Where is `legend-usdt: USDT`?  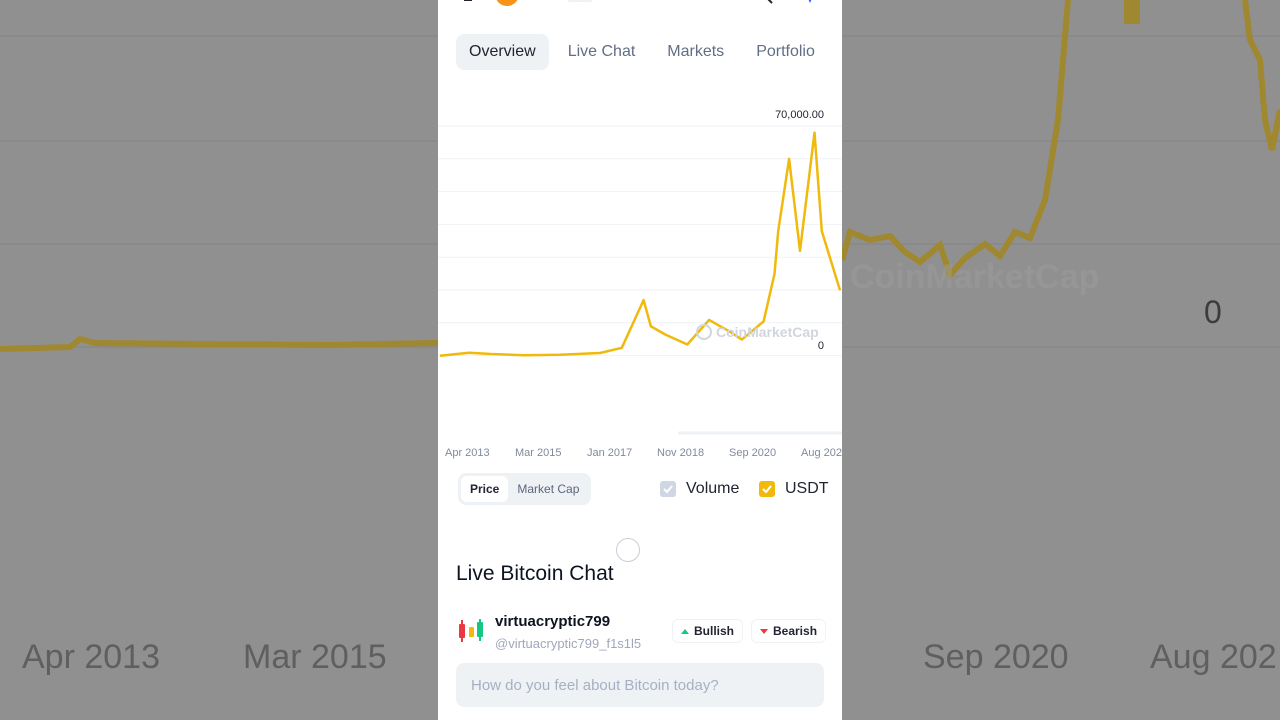
legend-usdt: USDT is located at coordinates (794, 489).